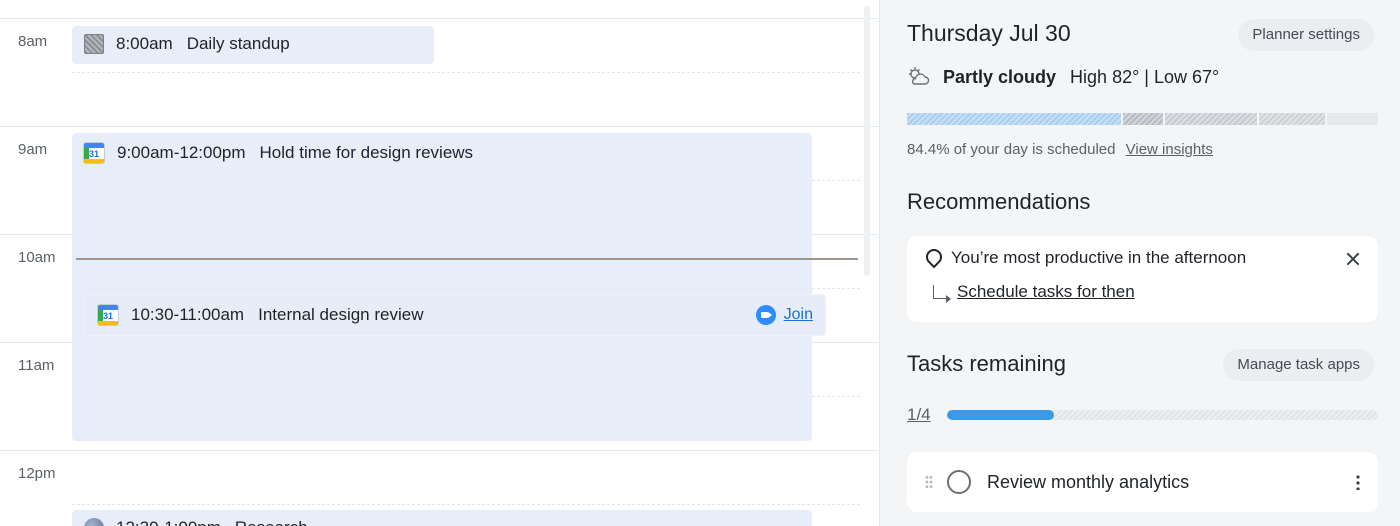 The width and height of the screenshot is (1400, 526). I want to click on hour-label-10am: 10am, so click(37, 257).